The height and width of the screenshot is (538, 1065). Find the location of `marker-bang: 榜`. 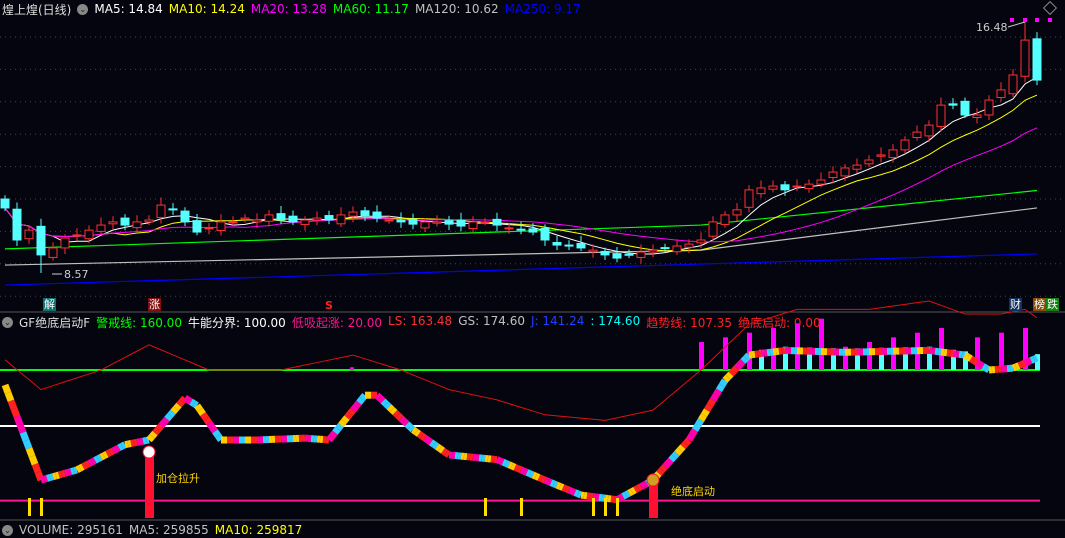

marker-bang: 榜 is located at coordinates (1039, 304).